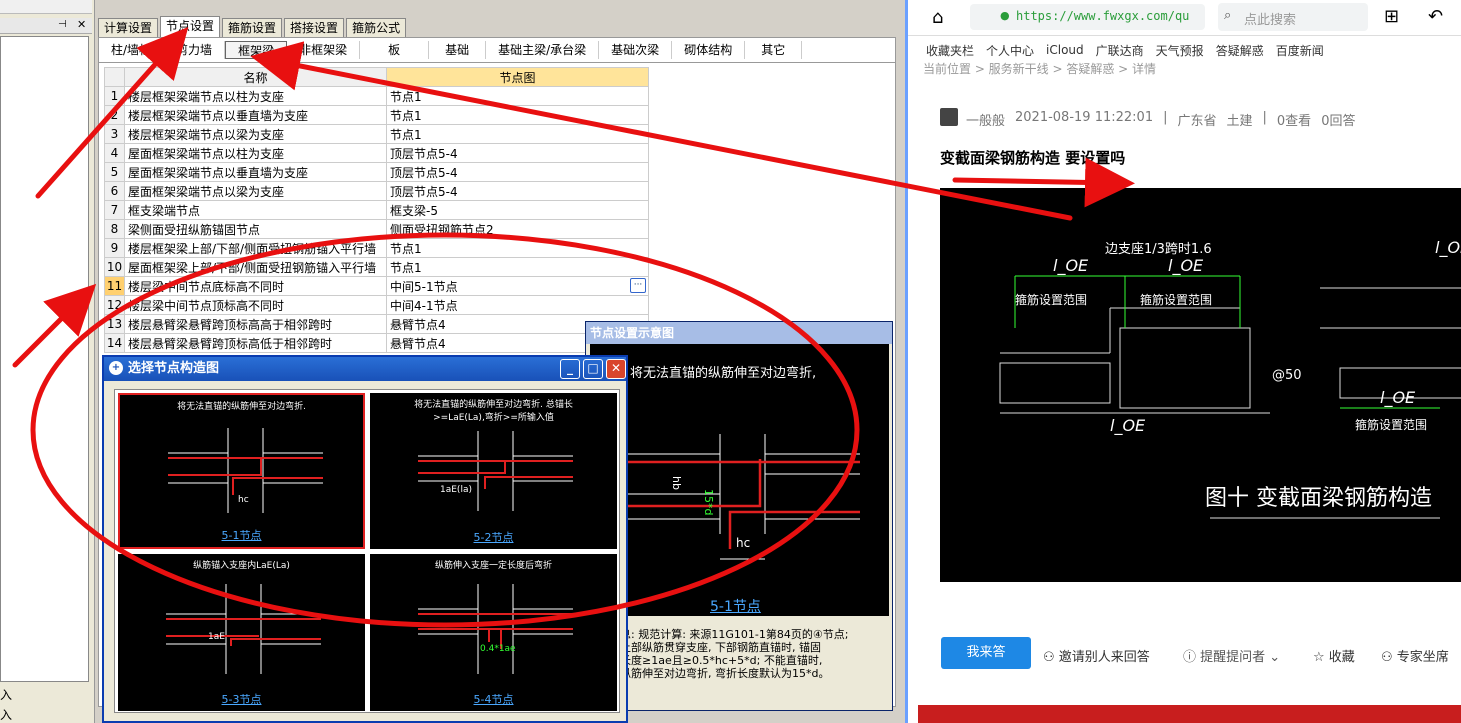  What do you see at coordinates (376, 115) in the screenshot?
I see `table-row: 2 楼层框架梁端节点以垂直墙为支座 节点1` at bounding box center [376, 115].